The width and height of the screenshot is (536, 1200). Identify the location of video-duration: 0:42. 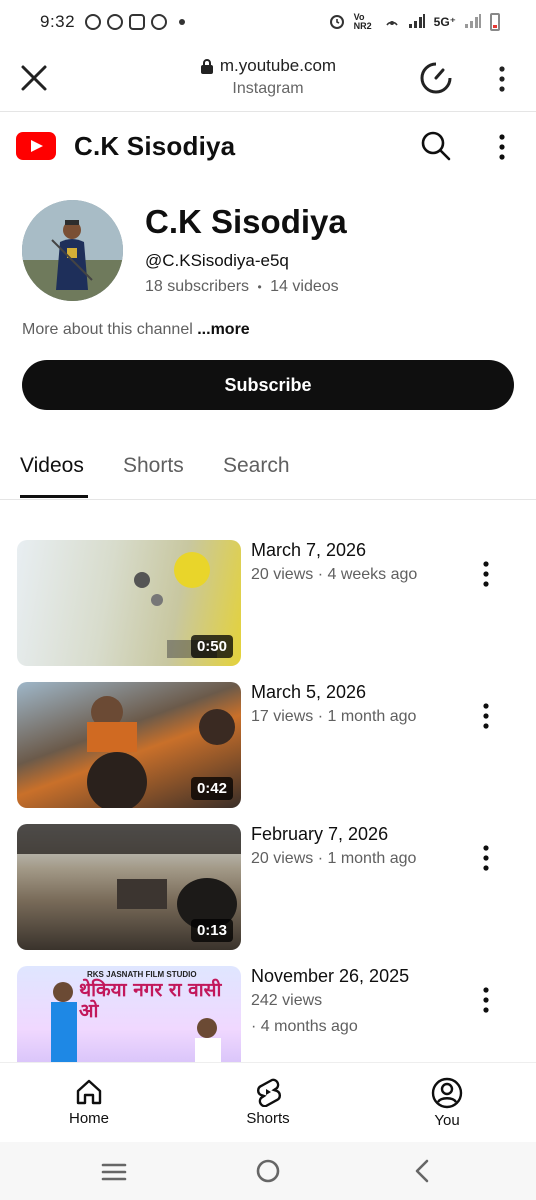
(211, 788).